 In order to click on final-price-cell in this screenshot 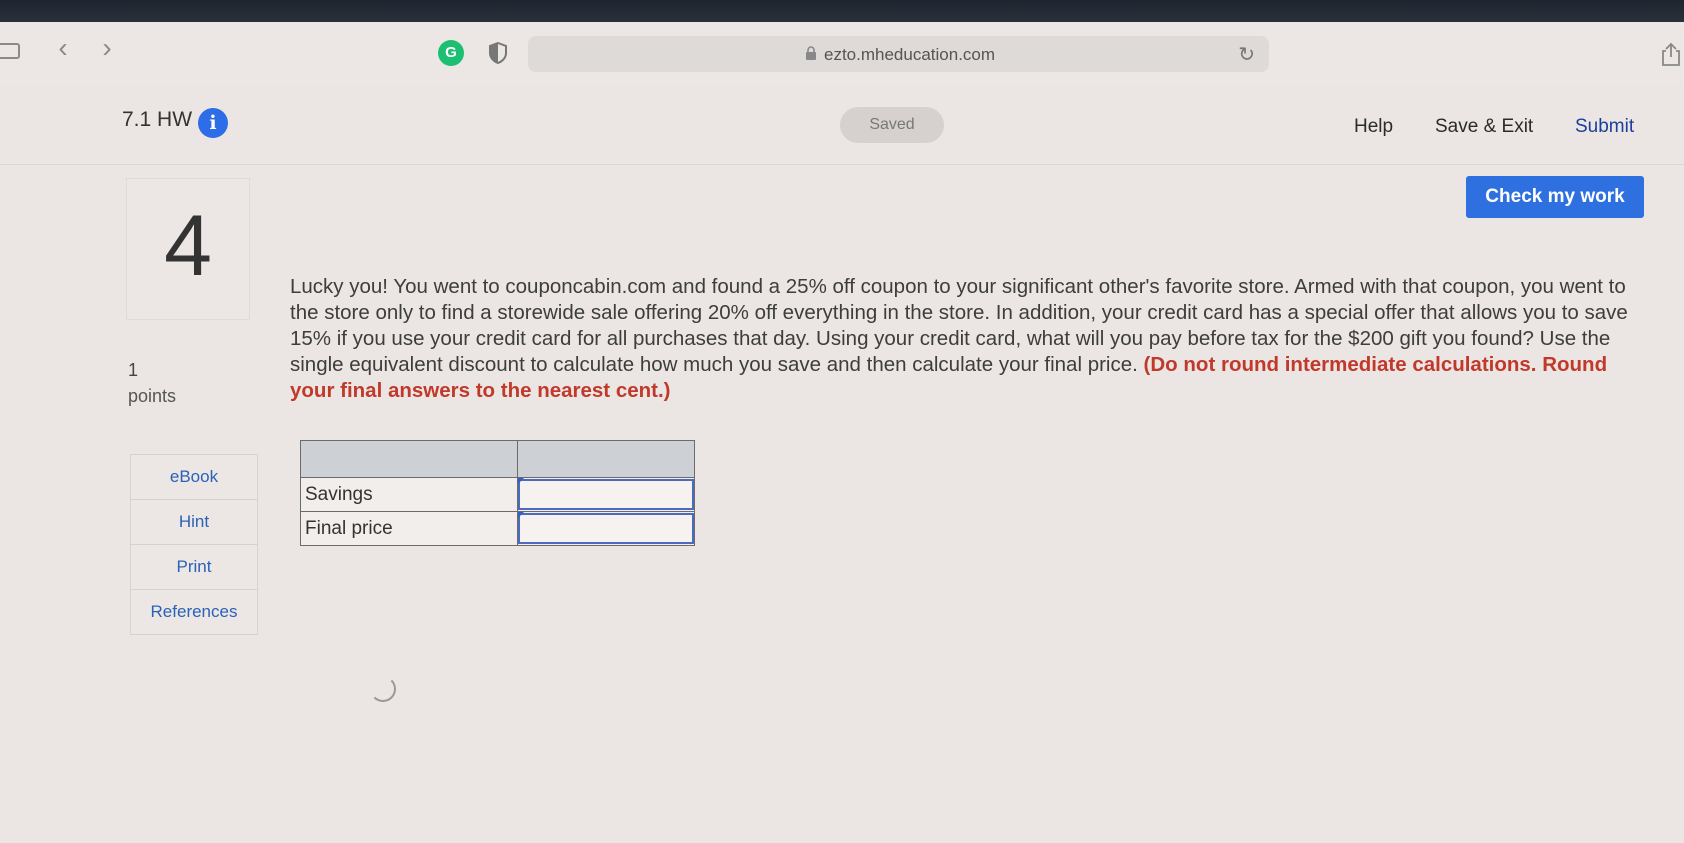, I will do `click(606, 528)`.